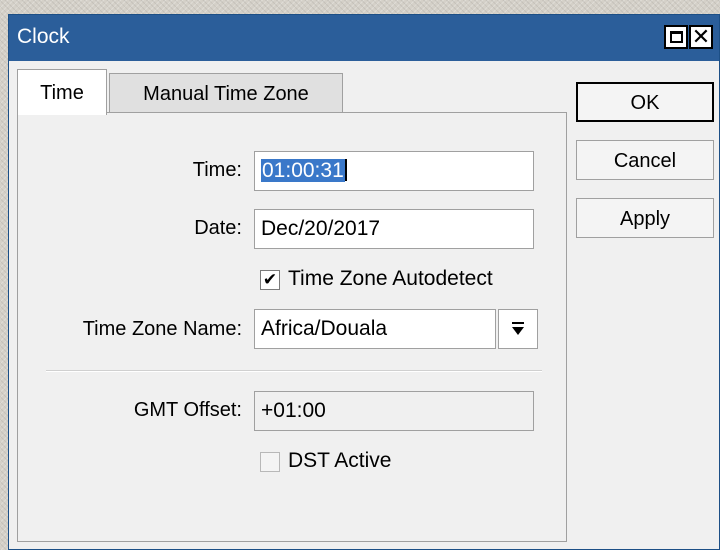 Image resolution: width=720 pixels, height=550 pixels. Describe the element at coordinates (43, 36) in the screenshot. I see `window-title: Clock` at that location.